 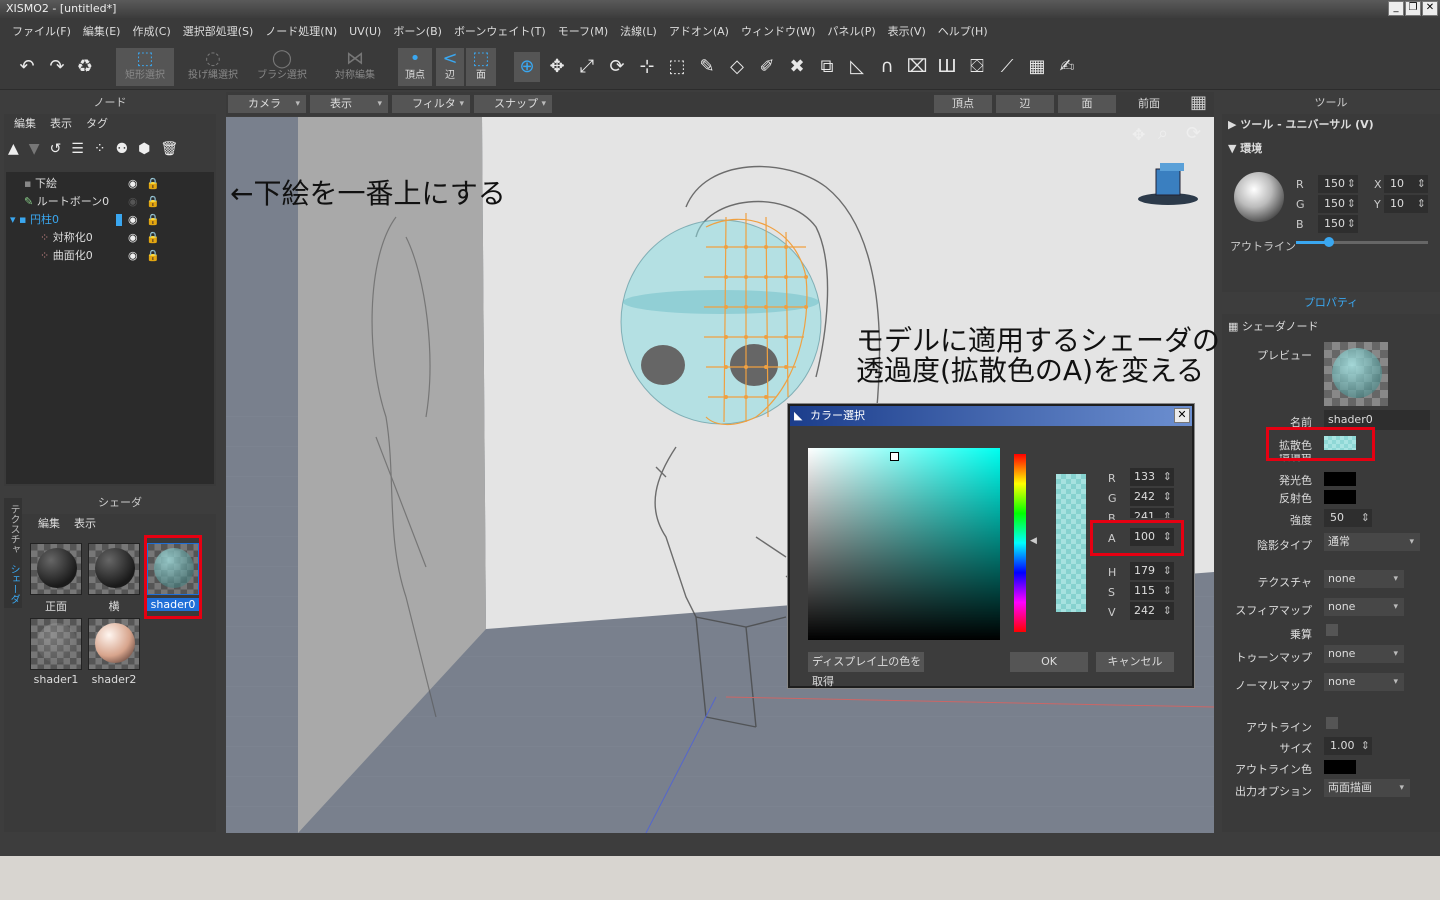 I want to click on pan-icon: ✥, so click(x=1138, y=134).